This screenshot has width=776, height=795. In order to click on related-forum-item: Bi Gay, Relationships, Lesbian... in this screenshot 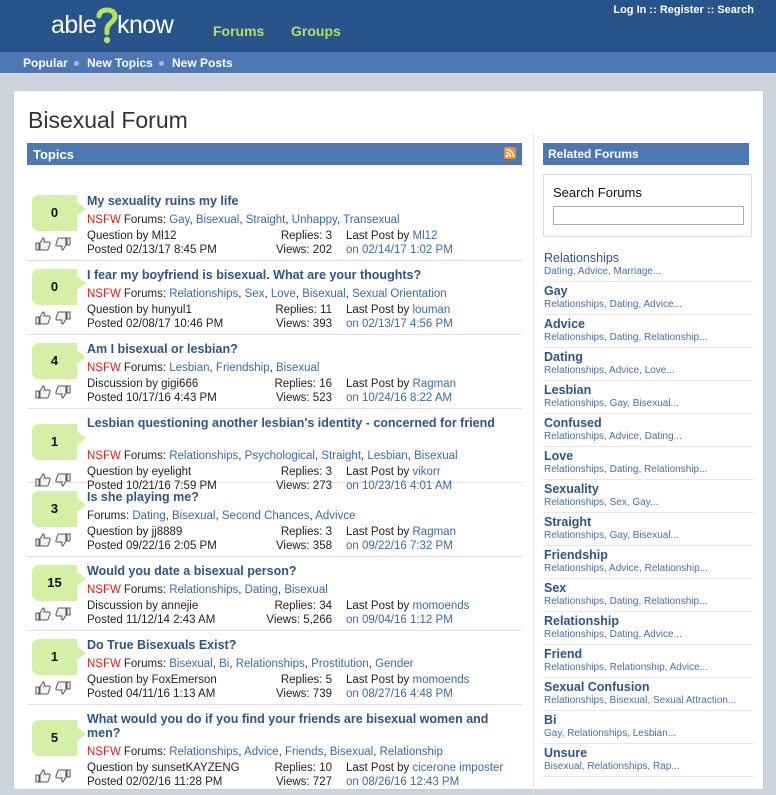, I will do `click(648, 728)`.